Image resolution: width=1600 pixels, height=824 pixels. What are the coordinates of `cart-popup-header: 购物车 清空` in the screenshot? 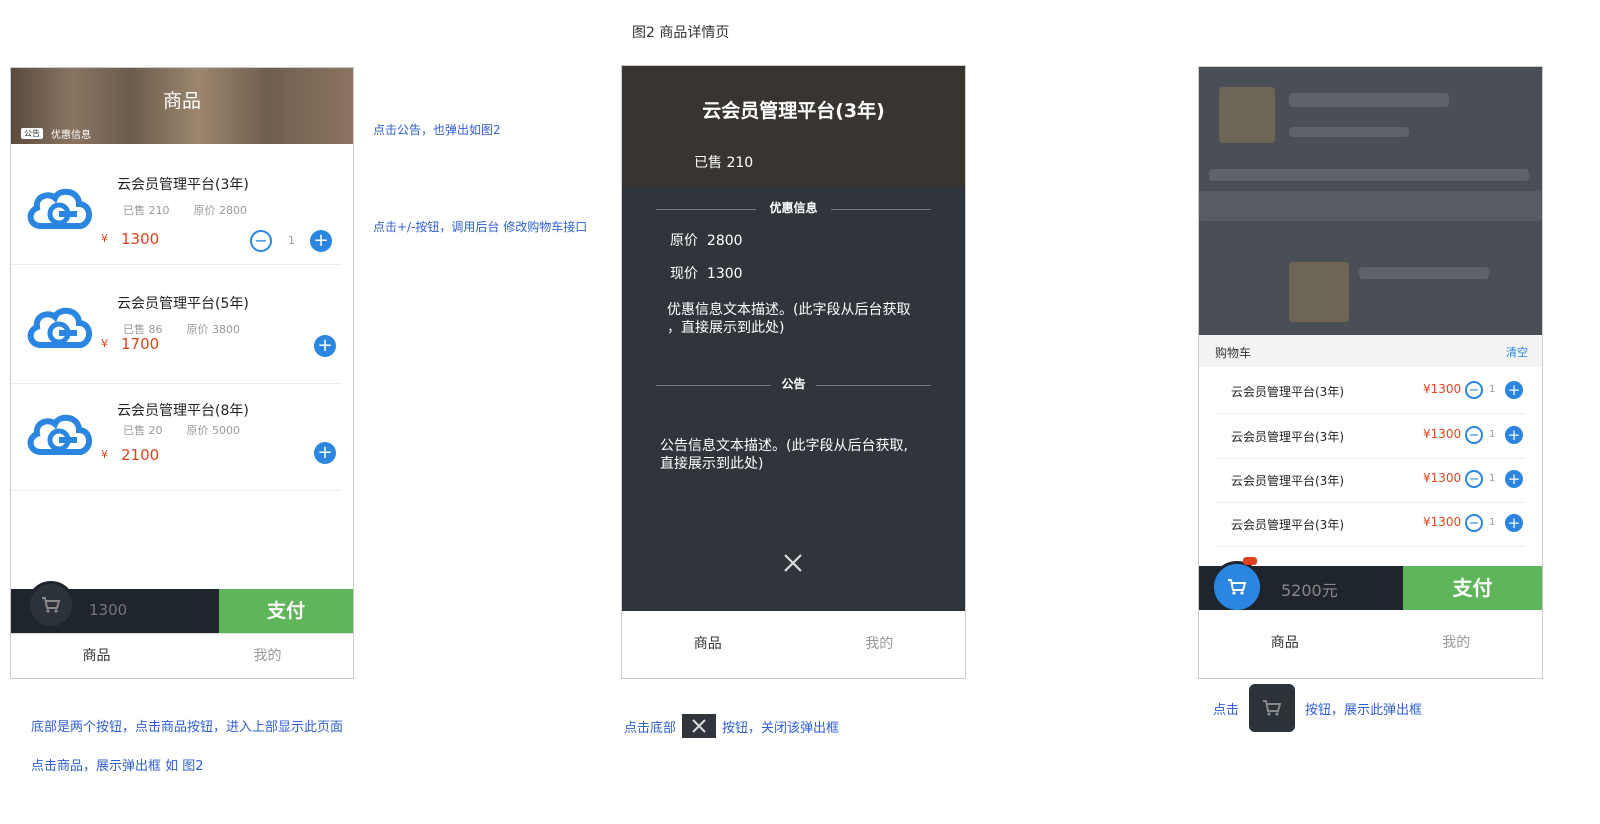 It's located at (1370, 351).